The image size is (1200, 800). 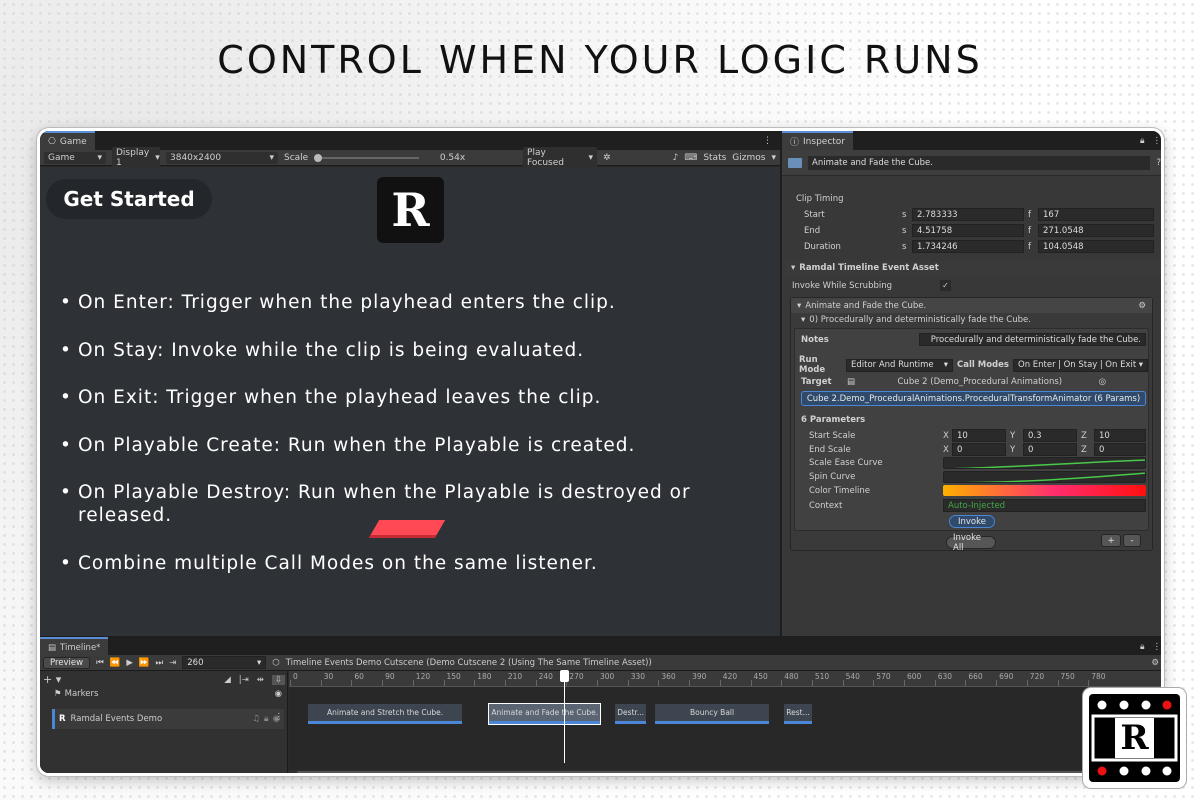 What do you see at coordinates (52, 679) in the screenshot?
I see `add-track-button: + ▾` at bounding box center [52, 679].